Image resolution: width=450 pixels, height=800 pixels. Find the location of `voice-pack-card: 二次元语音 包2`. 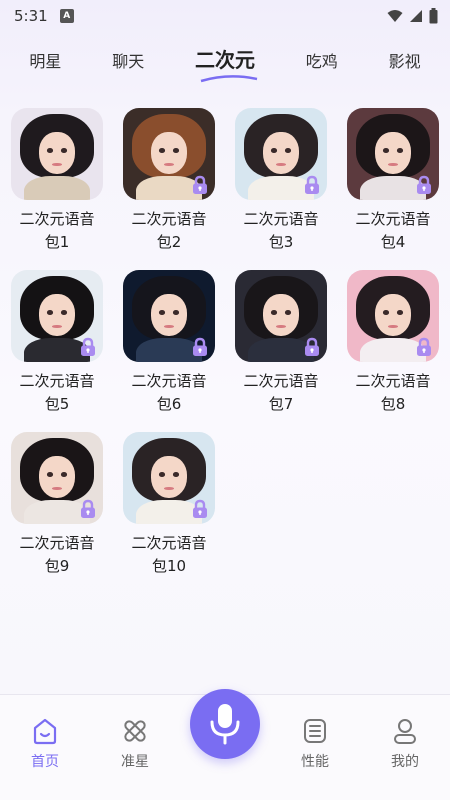

voice-pack-card: 二次元语音 包2 is located at coordinates (169, 181).